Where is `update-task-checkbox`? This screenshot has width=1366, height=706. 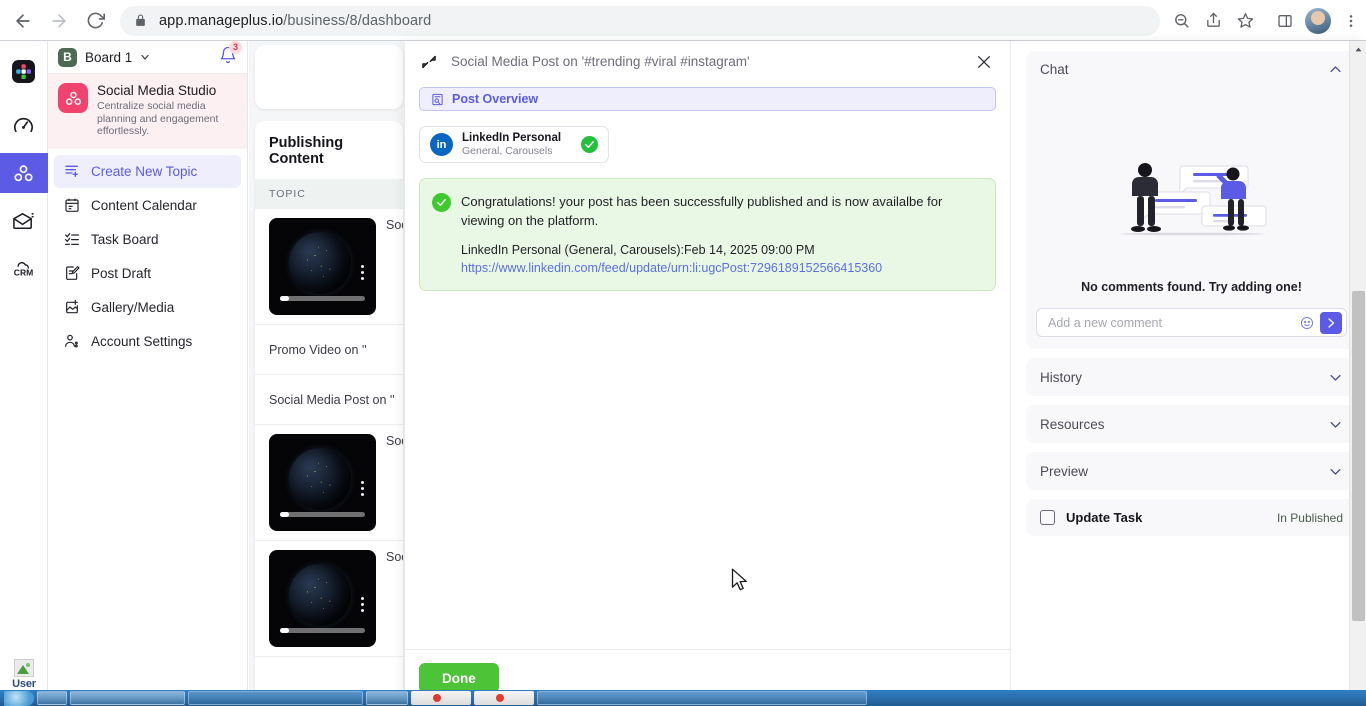 update-task-checkbox is located at coordinates (1047, 517).